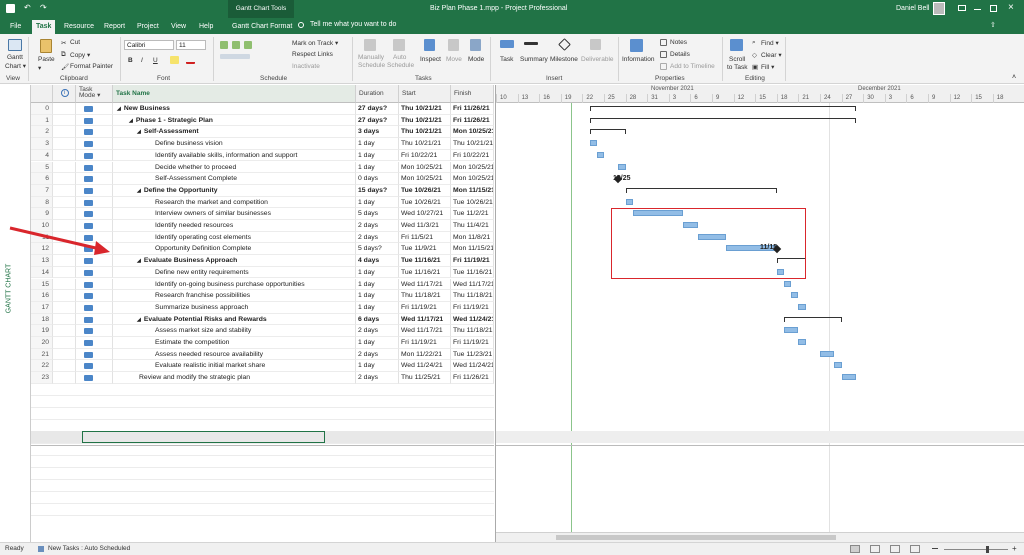  Describe the element at coordinates (472, 272) in the screenshot. I see `finish-cell: Tue 11/16/21` at that location.